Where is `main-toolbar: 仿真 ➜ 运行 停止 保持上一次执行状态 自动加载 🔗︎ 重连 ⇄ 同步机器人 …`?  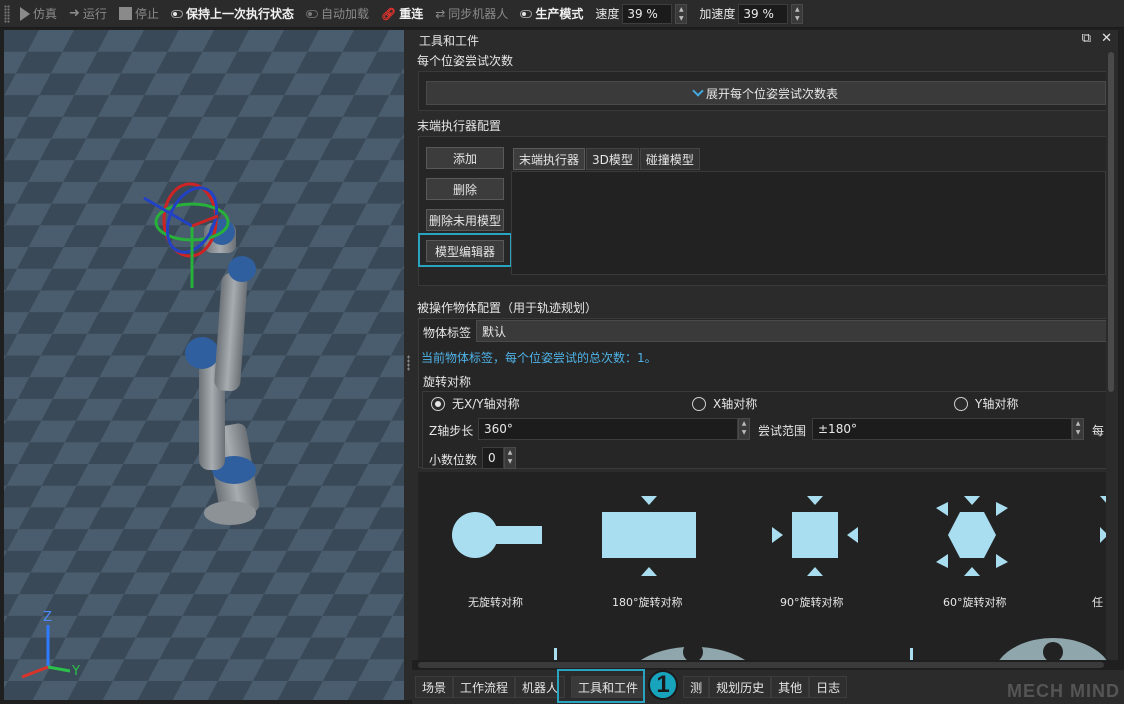
main-toolbar: 仿真 ➜ 运行 停止 保持上一次执行状态 自动加载 🔗︎ 重连 ⇄ 同步机器人 … is located at coordinates (562, 14).